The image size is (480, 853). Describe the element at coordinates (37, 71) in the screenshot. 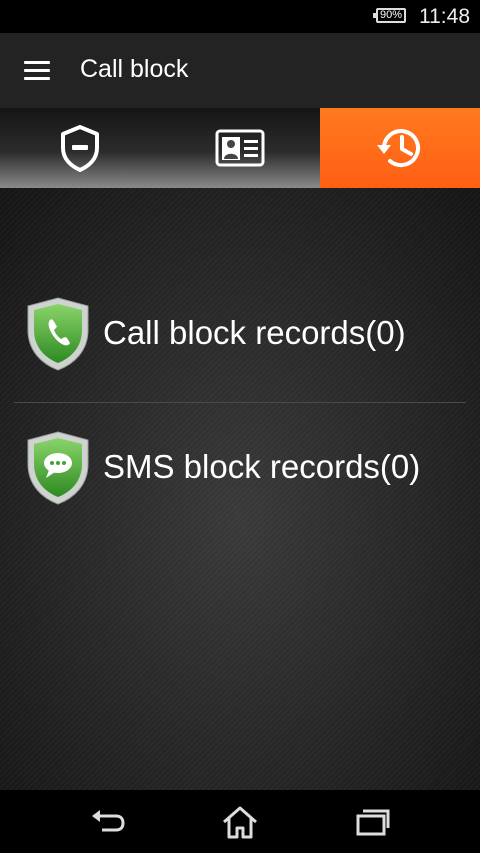

I see `hamburger-menu-icon` at that location.